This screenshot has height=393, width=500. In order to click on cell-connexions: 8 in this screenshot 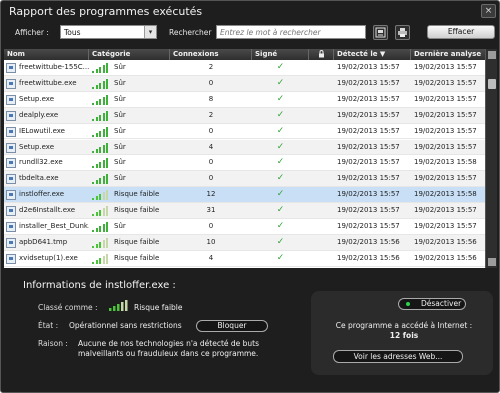, I will do `click(211, 98)`.